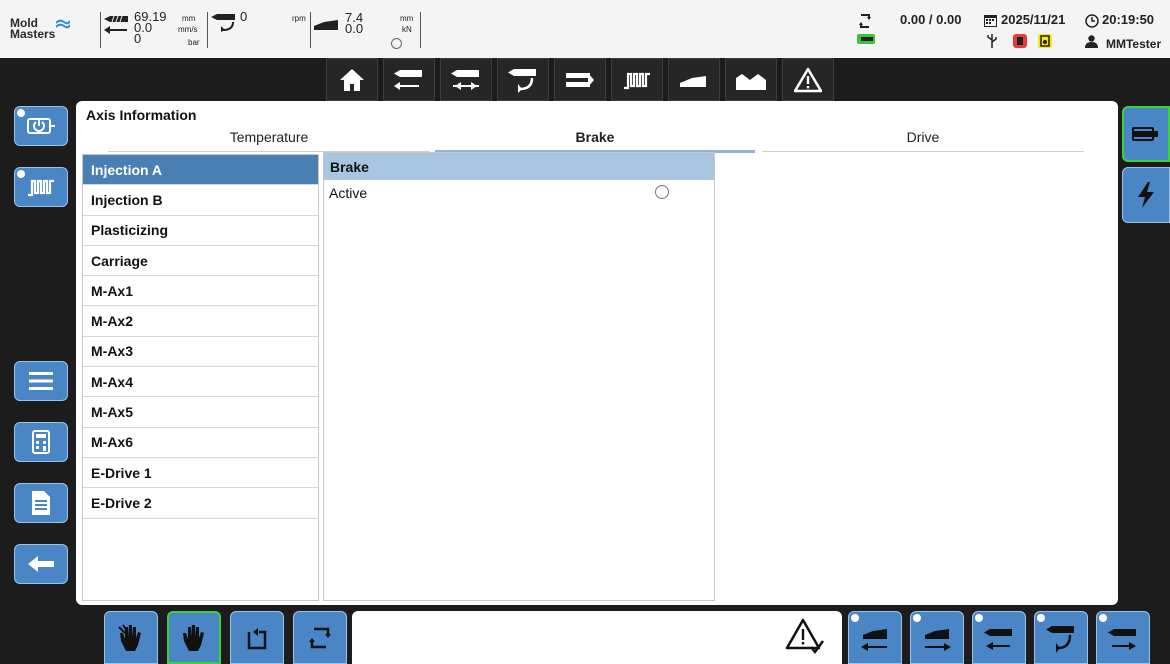  I want to click on calculator-button, so click(41, 442).